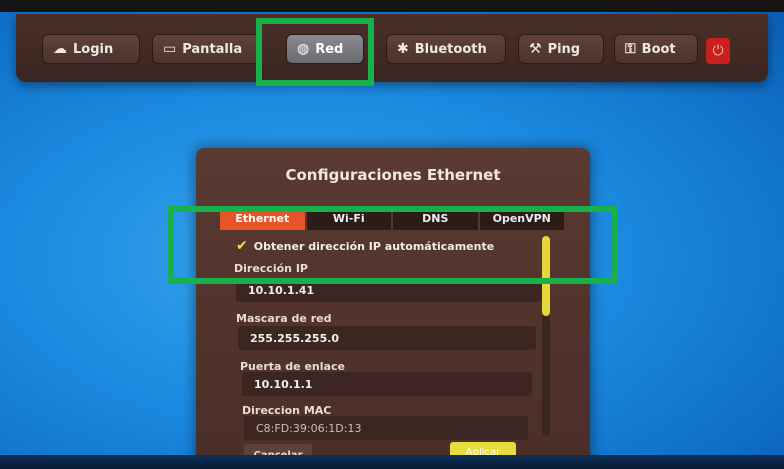 The width and height of the screenshot is (784, 469). What do you see at coordinates (93, 49) in the screenshot?
I see `login-label: Login` at bounding box center [93, 49].